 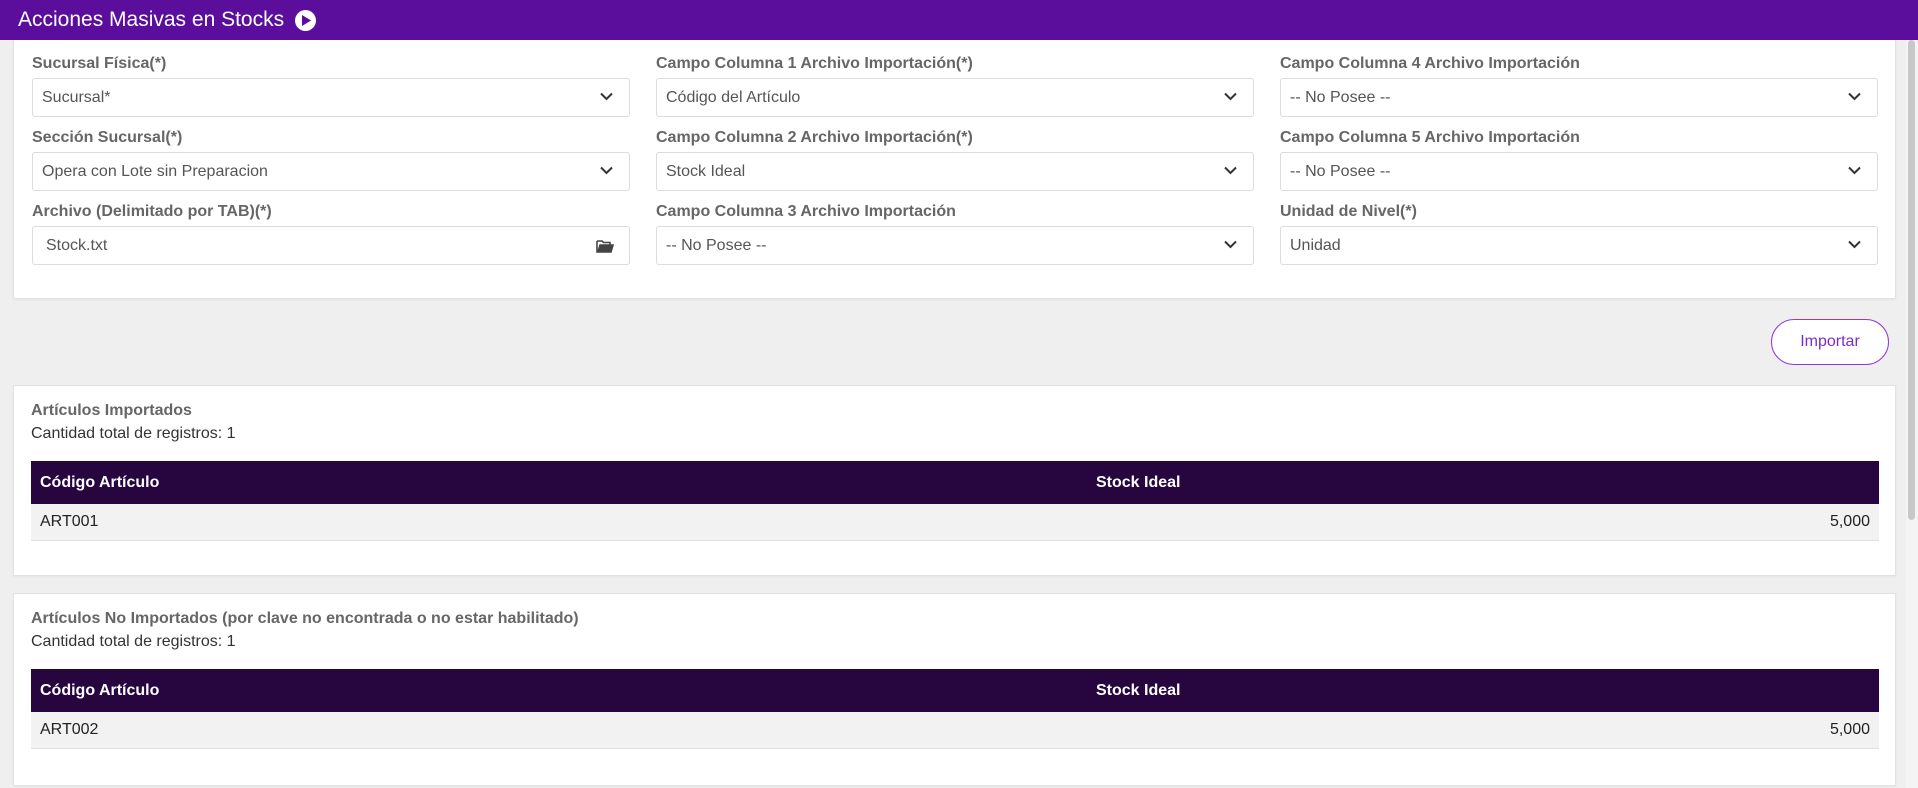 I want to click on campo-columna-5-value: -- No Posee --, so click(x=1340, y=171).